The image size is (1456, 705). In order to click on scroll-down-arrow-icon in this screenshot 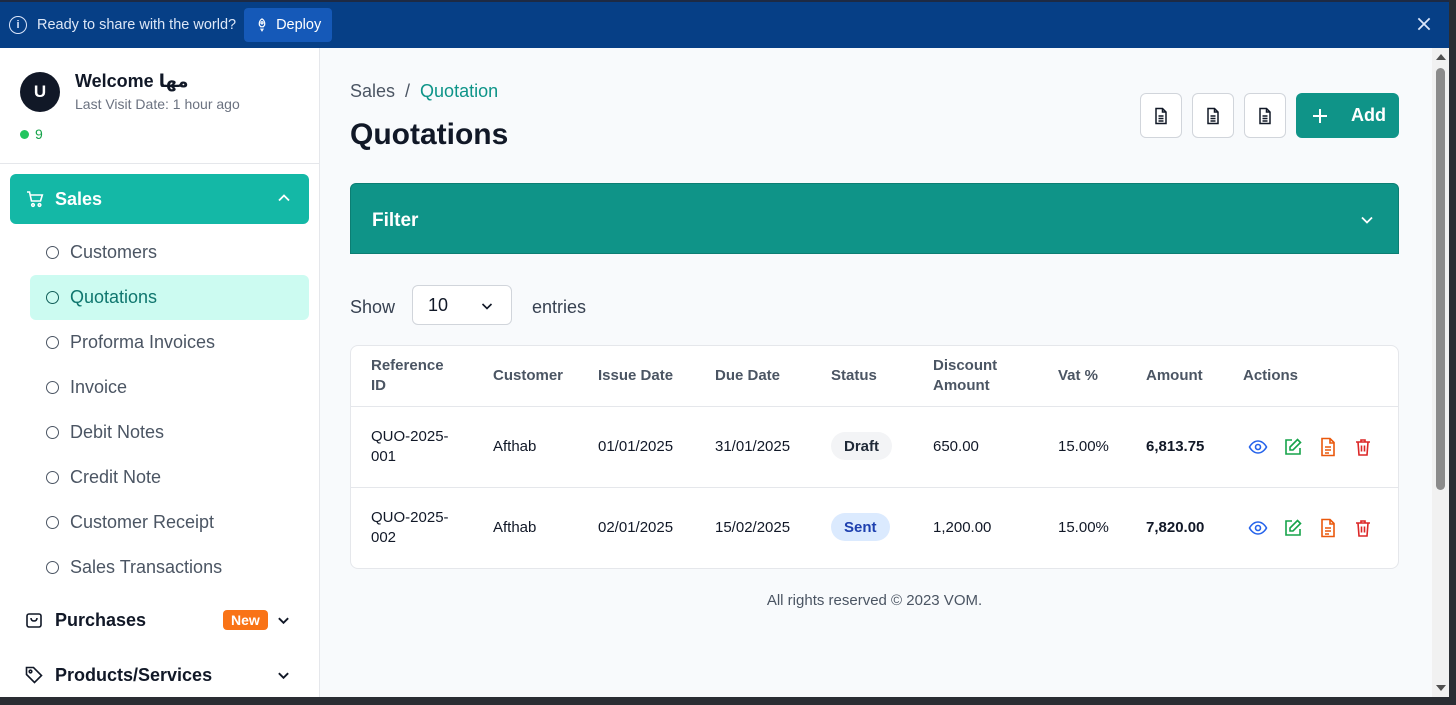, I will do `click(1441, 688)`.